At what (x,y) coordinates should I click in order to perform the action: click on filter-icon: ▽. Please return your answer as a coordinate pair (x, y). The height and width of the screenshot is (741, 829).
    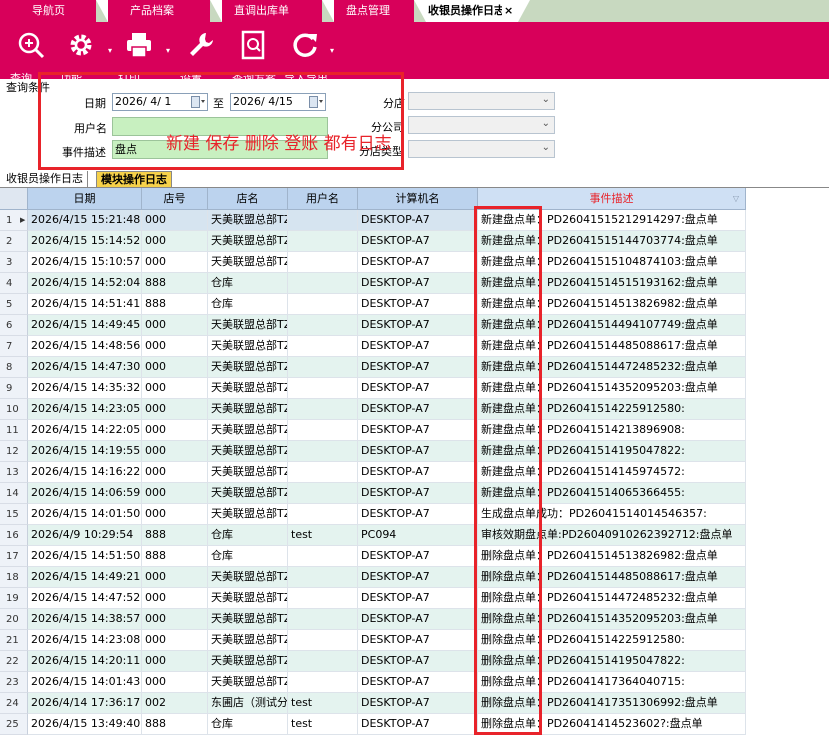
    Looking at the image, I should click on (736, 199).